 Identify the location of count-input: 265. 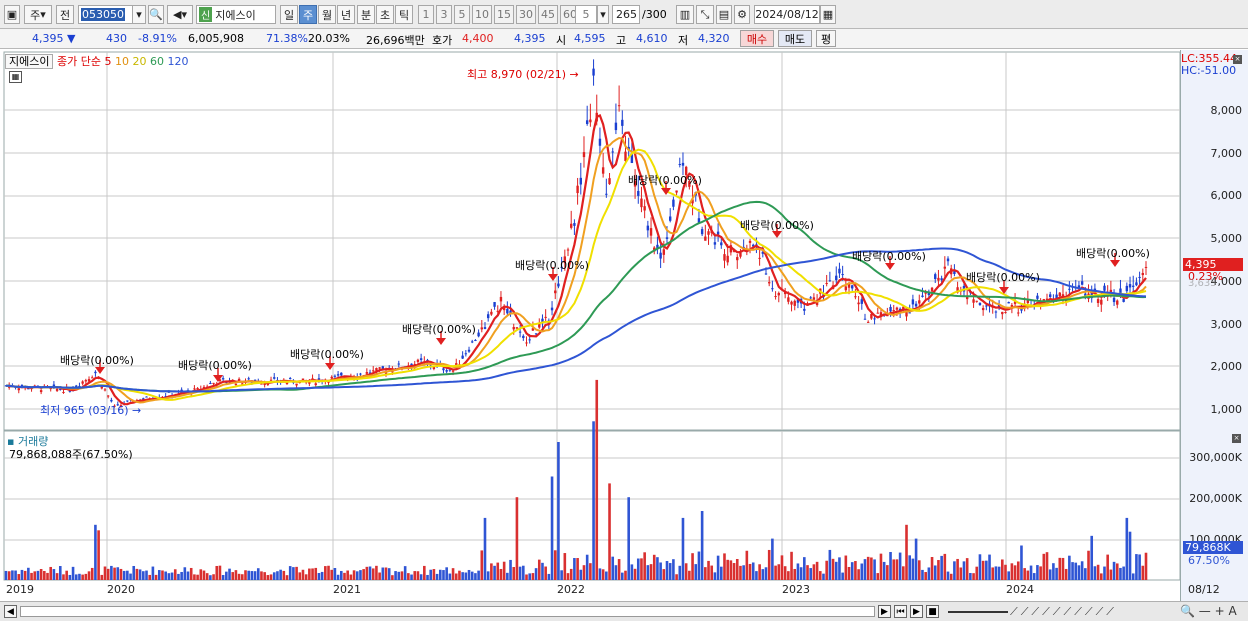
(626, 14).